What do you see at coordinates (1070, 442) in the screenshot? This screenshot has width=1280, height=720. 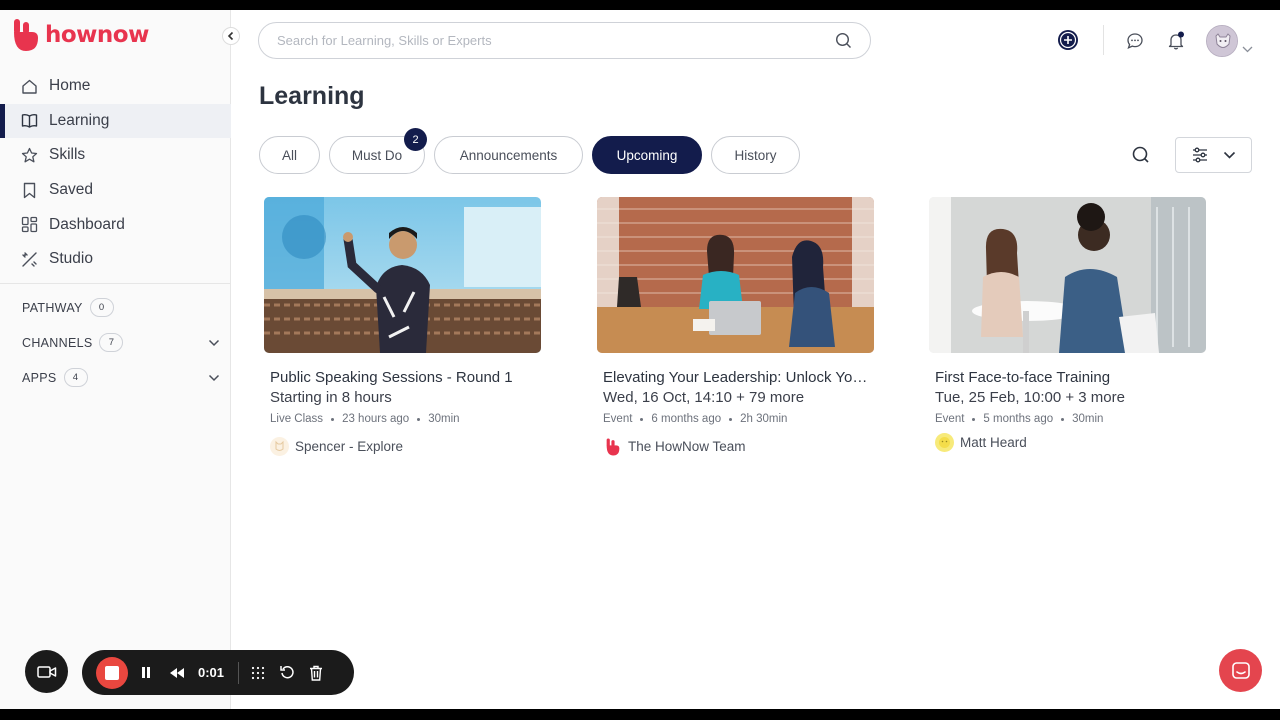 I see `card-author: Matt Heard` at bounding box center [1070, 442].